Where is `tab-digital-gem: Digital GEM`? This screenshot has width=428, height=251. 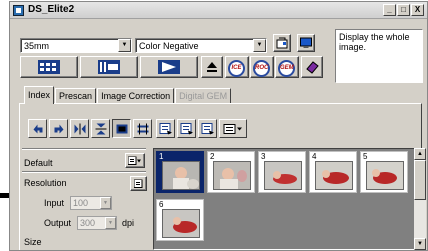
tab-digital-gem: Digital GEM is located at coordinates (203, 96).